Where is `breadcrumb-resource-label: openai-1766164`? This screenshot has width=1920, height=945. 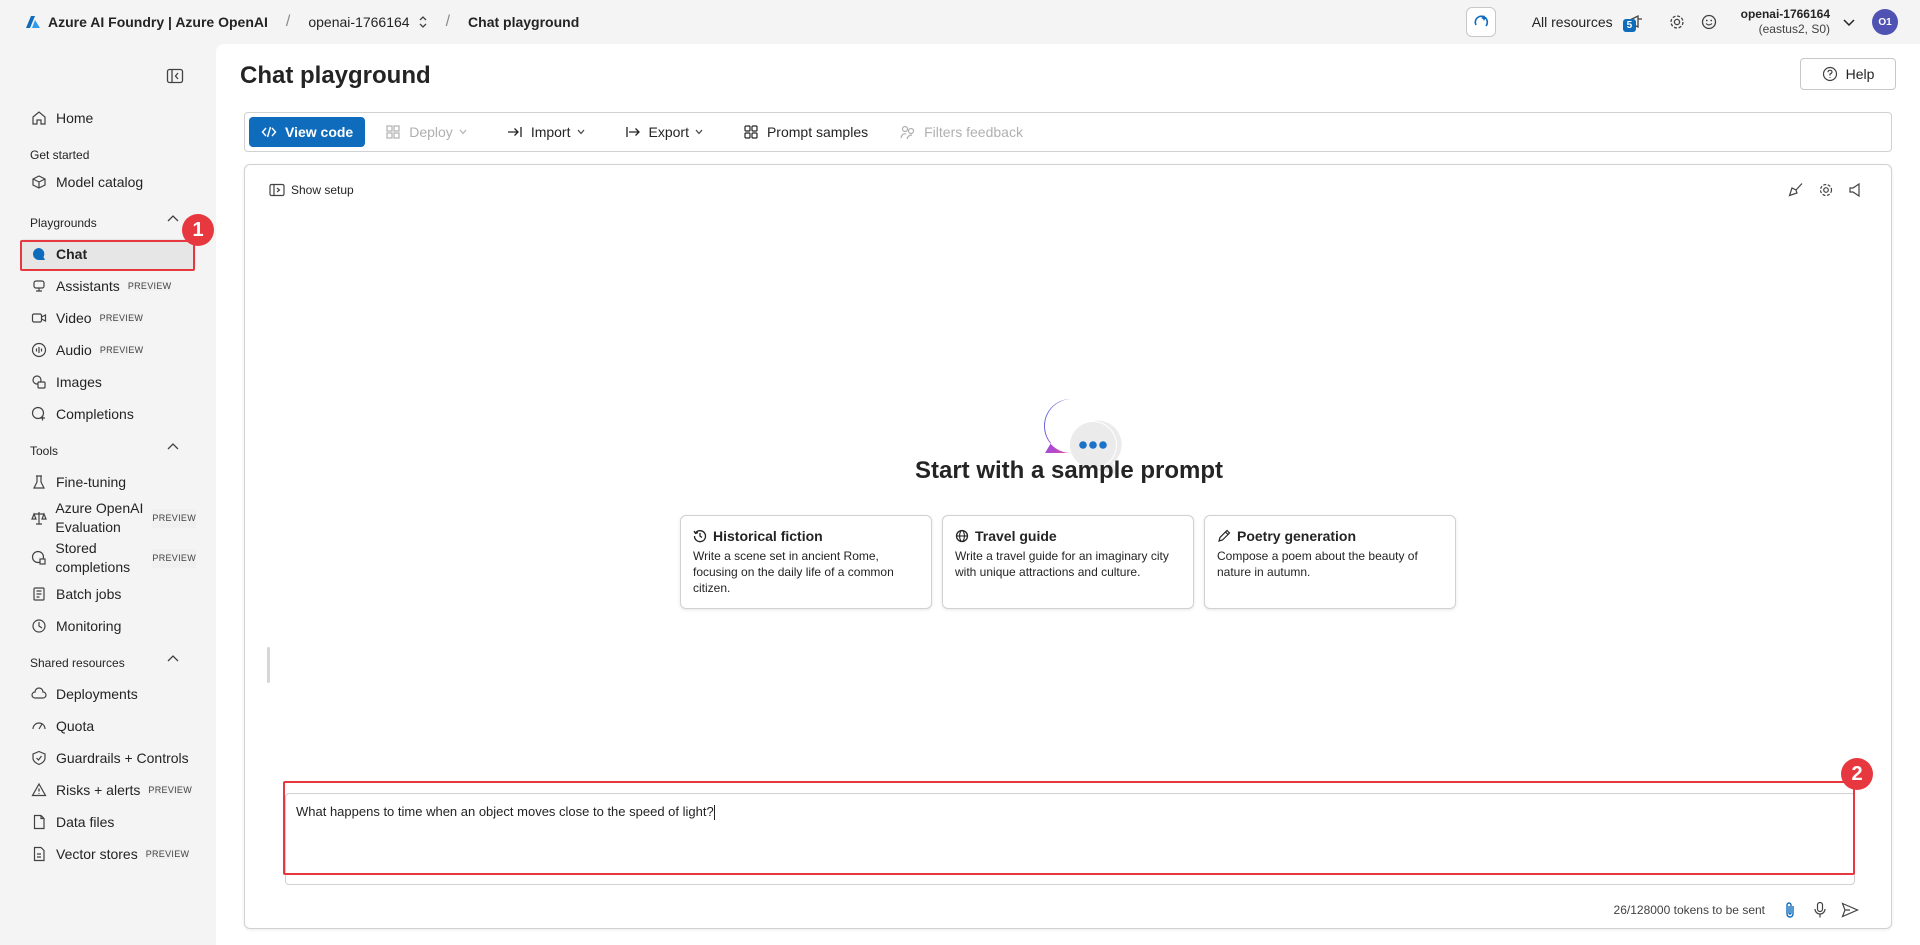 breadcrumb-resource-label: openai-1766164 is located at coordinates (359, 22).